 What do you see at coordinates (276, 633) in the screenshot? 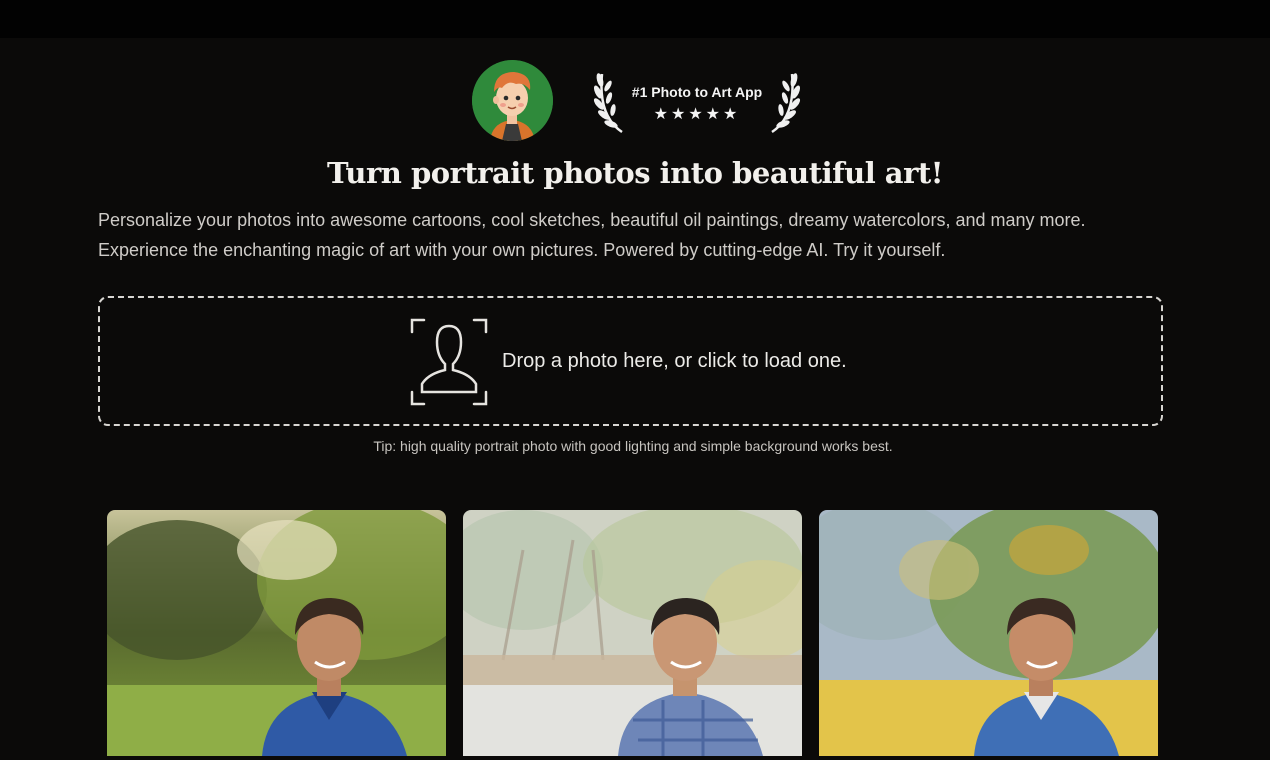
I see `example-original-photo` at bounding box center [276, 633].